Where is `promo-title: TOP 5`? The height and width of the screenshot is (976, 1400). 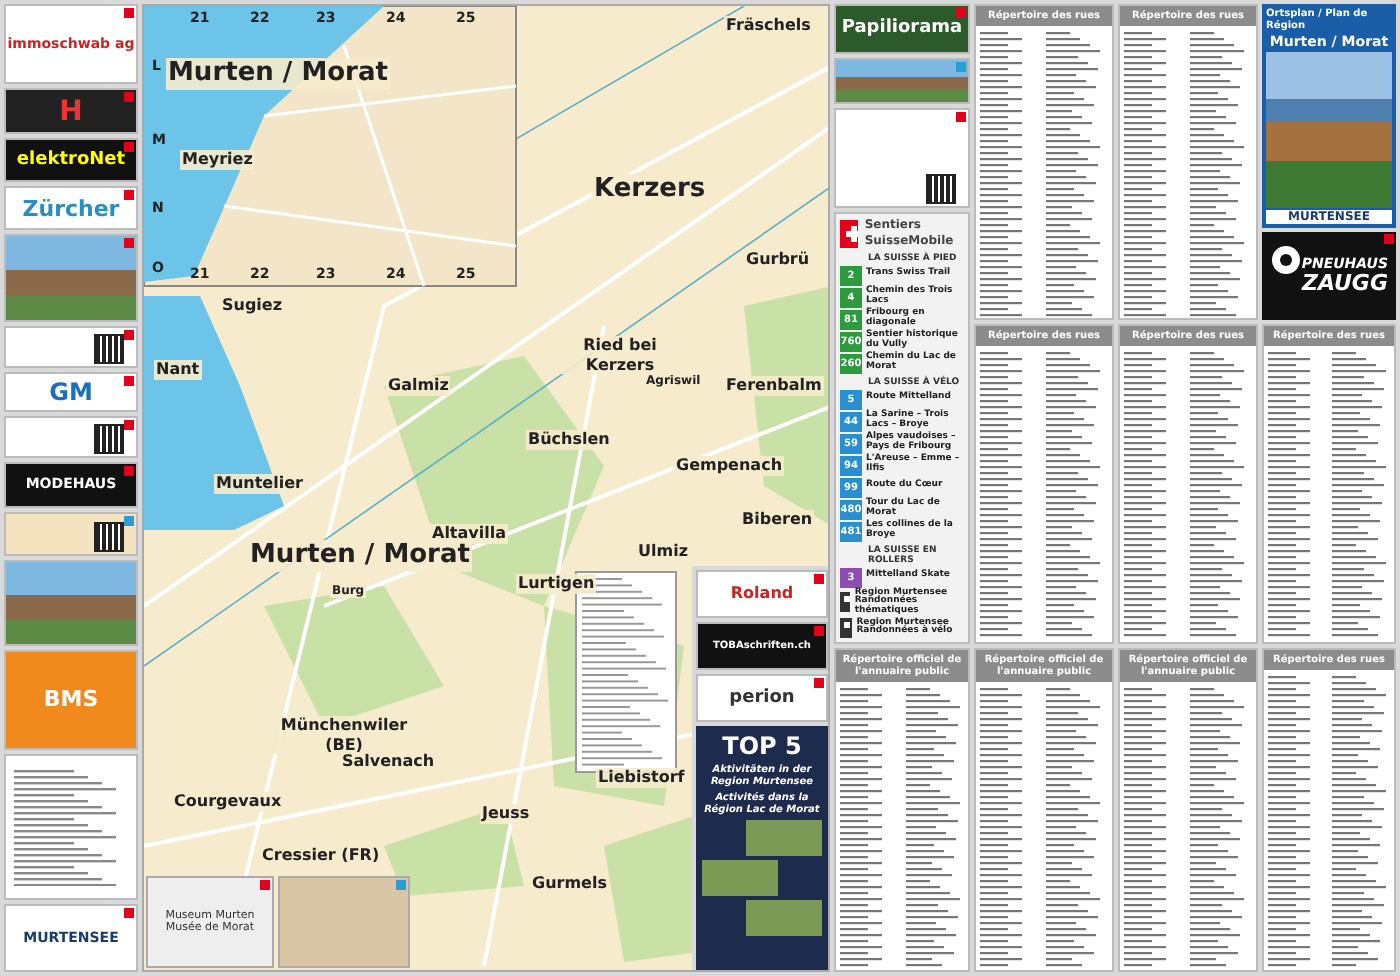
promo-title: TOP 5 is located at coordinates (762, 746).